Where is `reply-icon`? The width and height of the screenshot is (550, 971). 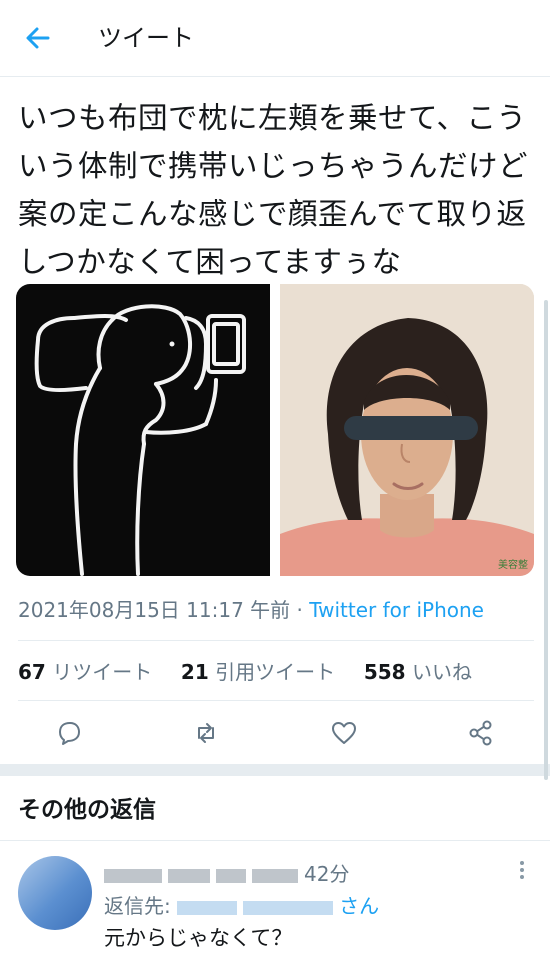
reply-icon is located at coordinates (69, 733).